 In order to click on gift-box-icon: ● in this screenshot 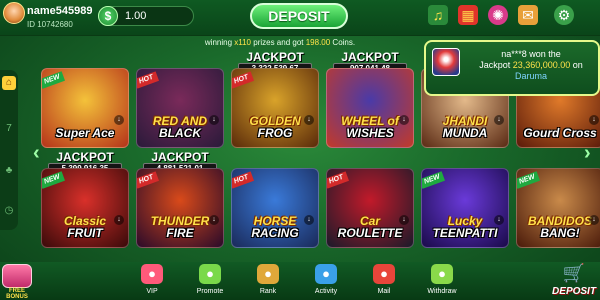, I will do `click(326, 274)`.